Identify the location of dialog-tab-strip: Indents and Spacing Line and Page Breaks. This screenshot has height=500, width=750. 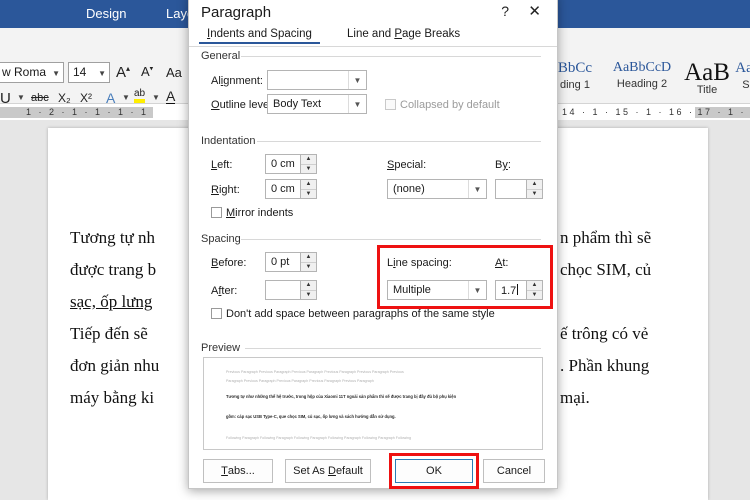
(373, 35).